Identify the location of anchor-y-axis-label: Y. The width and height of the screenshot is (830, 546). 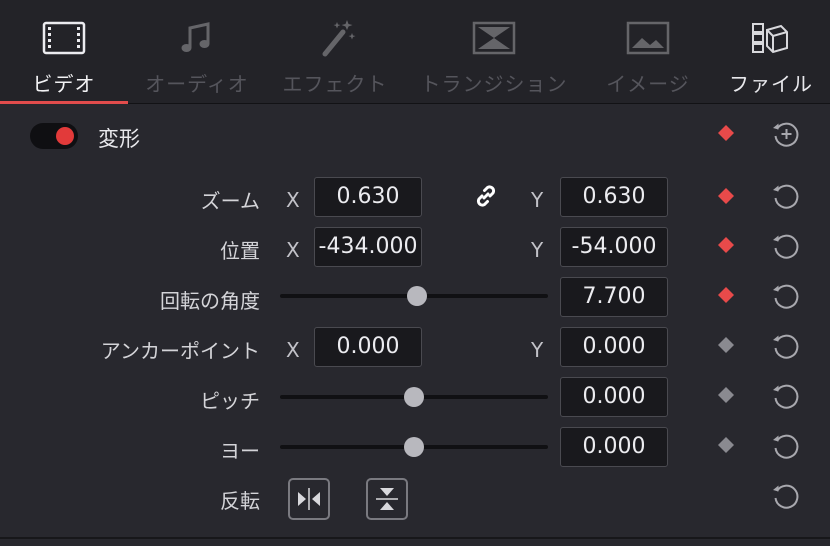
(537, 350).